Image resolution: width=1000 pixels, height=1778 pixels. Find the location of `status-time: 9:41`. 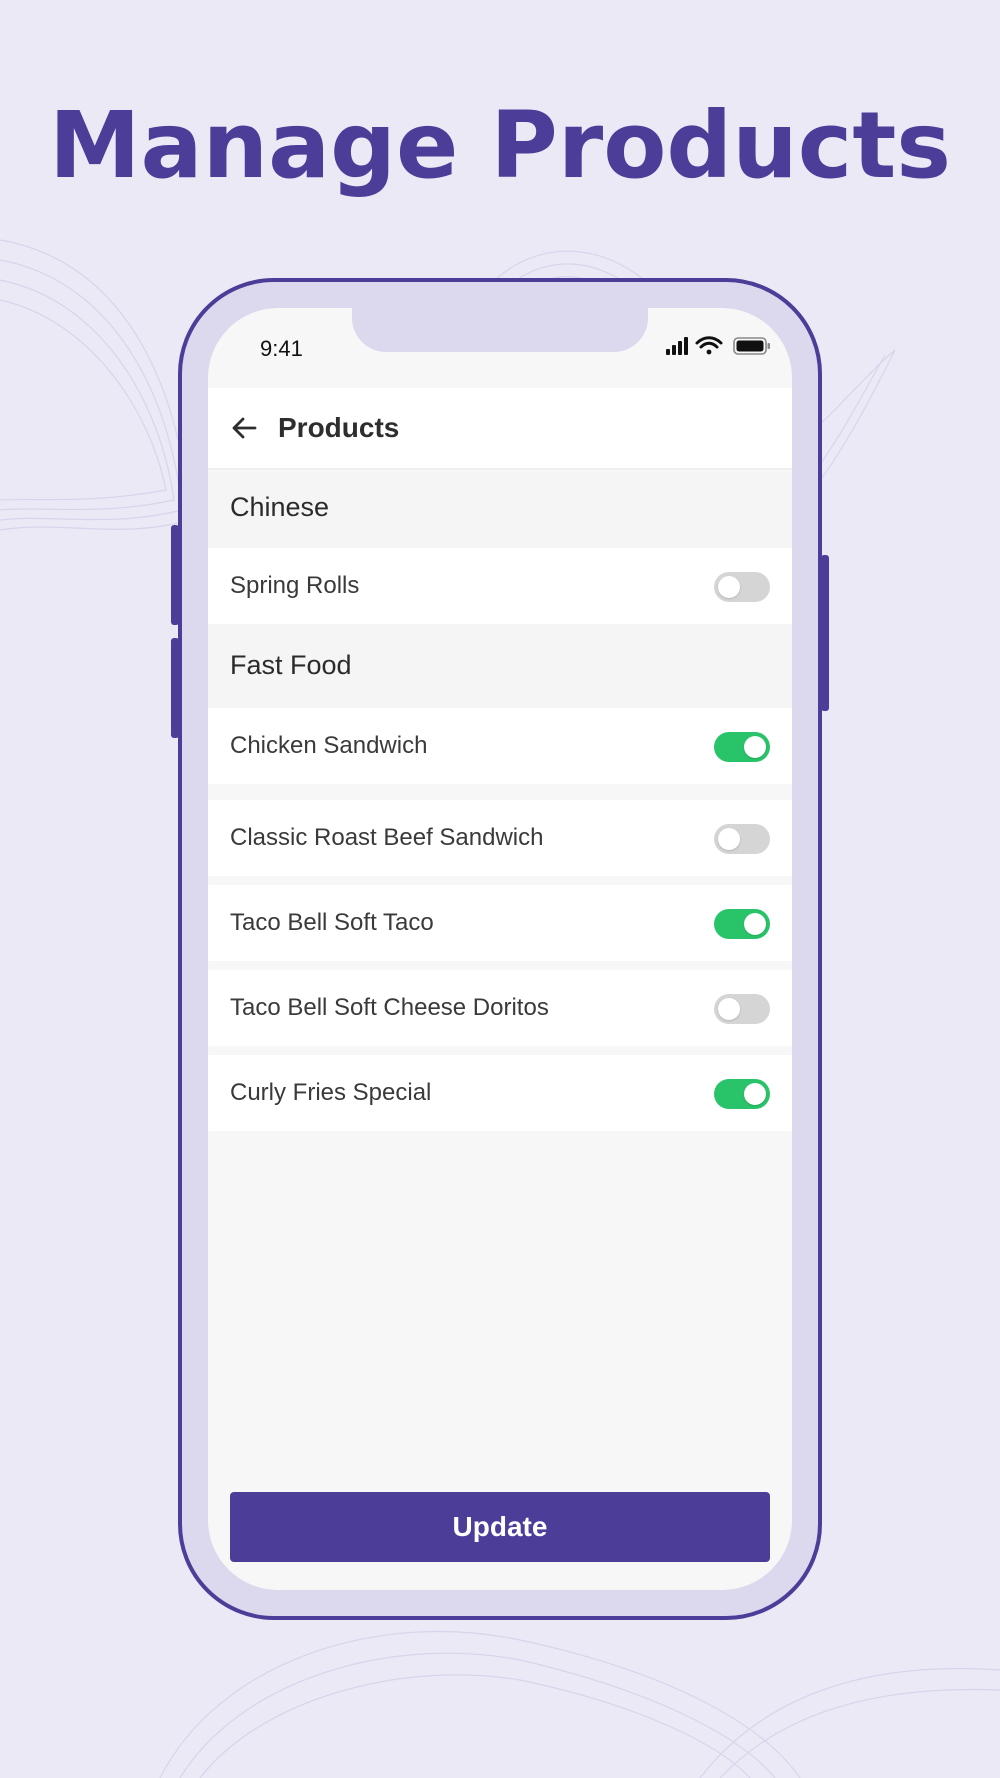

status-time: 9:41 is located at coordinates (281, 348).